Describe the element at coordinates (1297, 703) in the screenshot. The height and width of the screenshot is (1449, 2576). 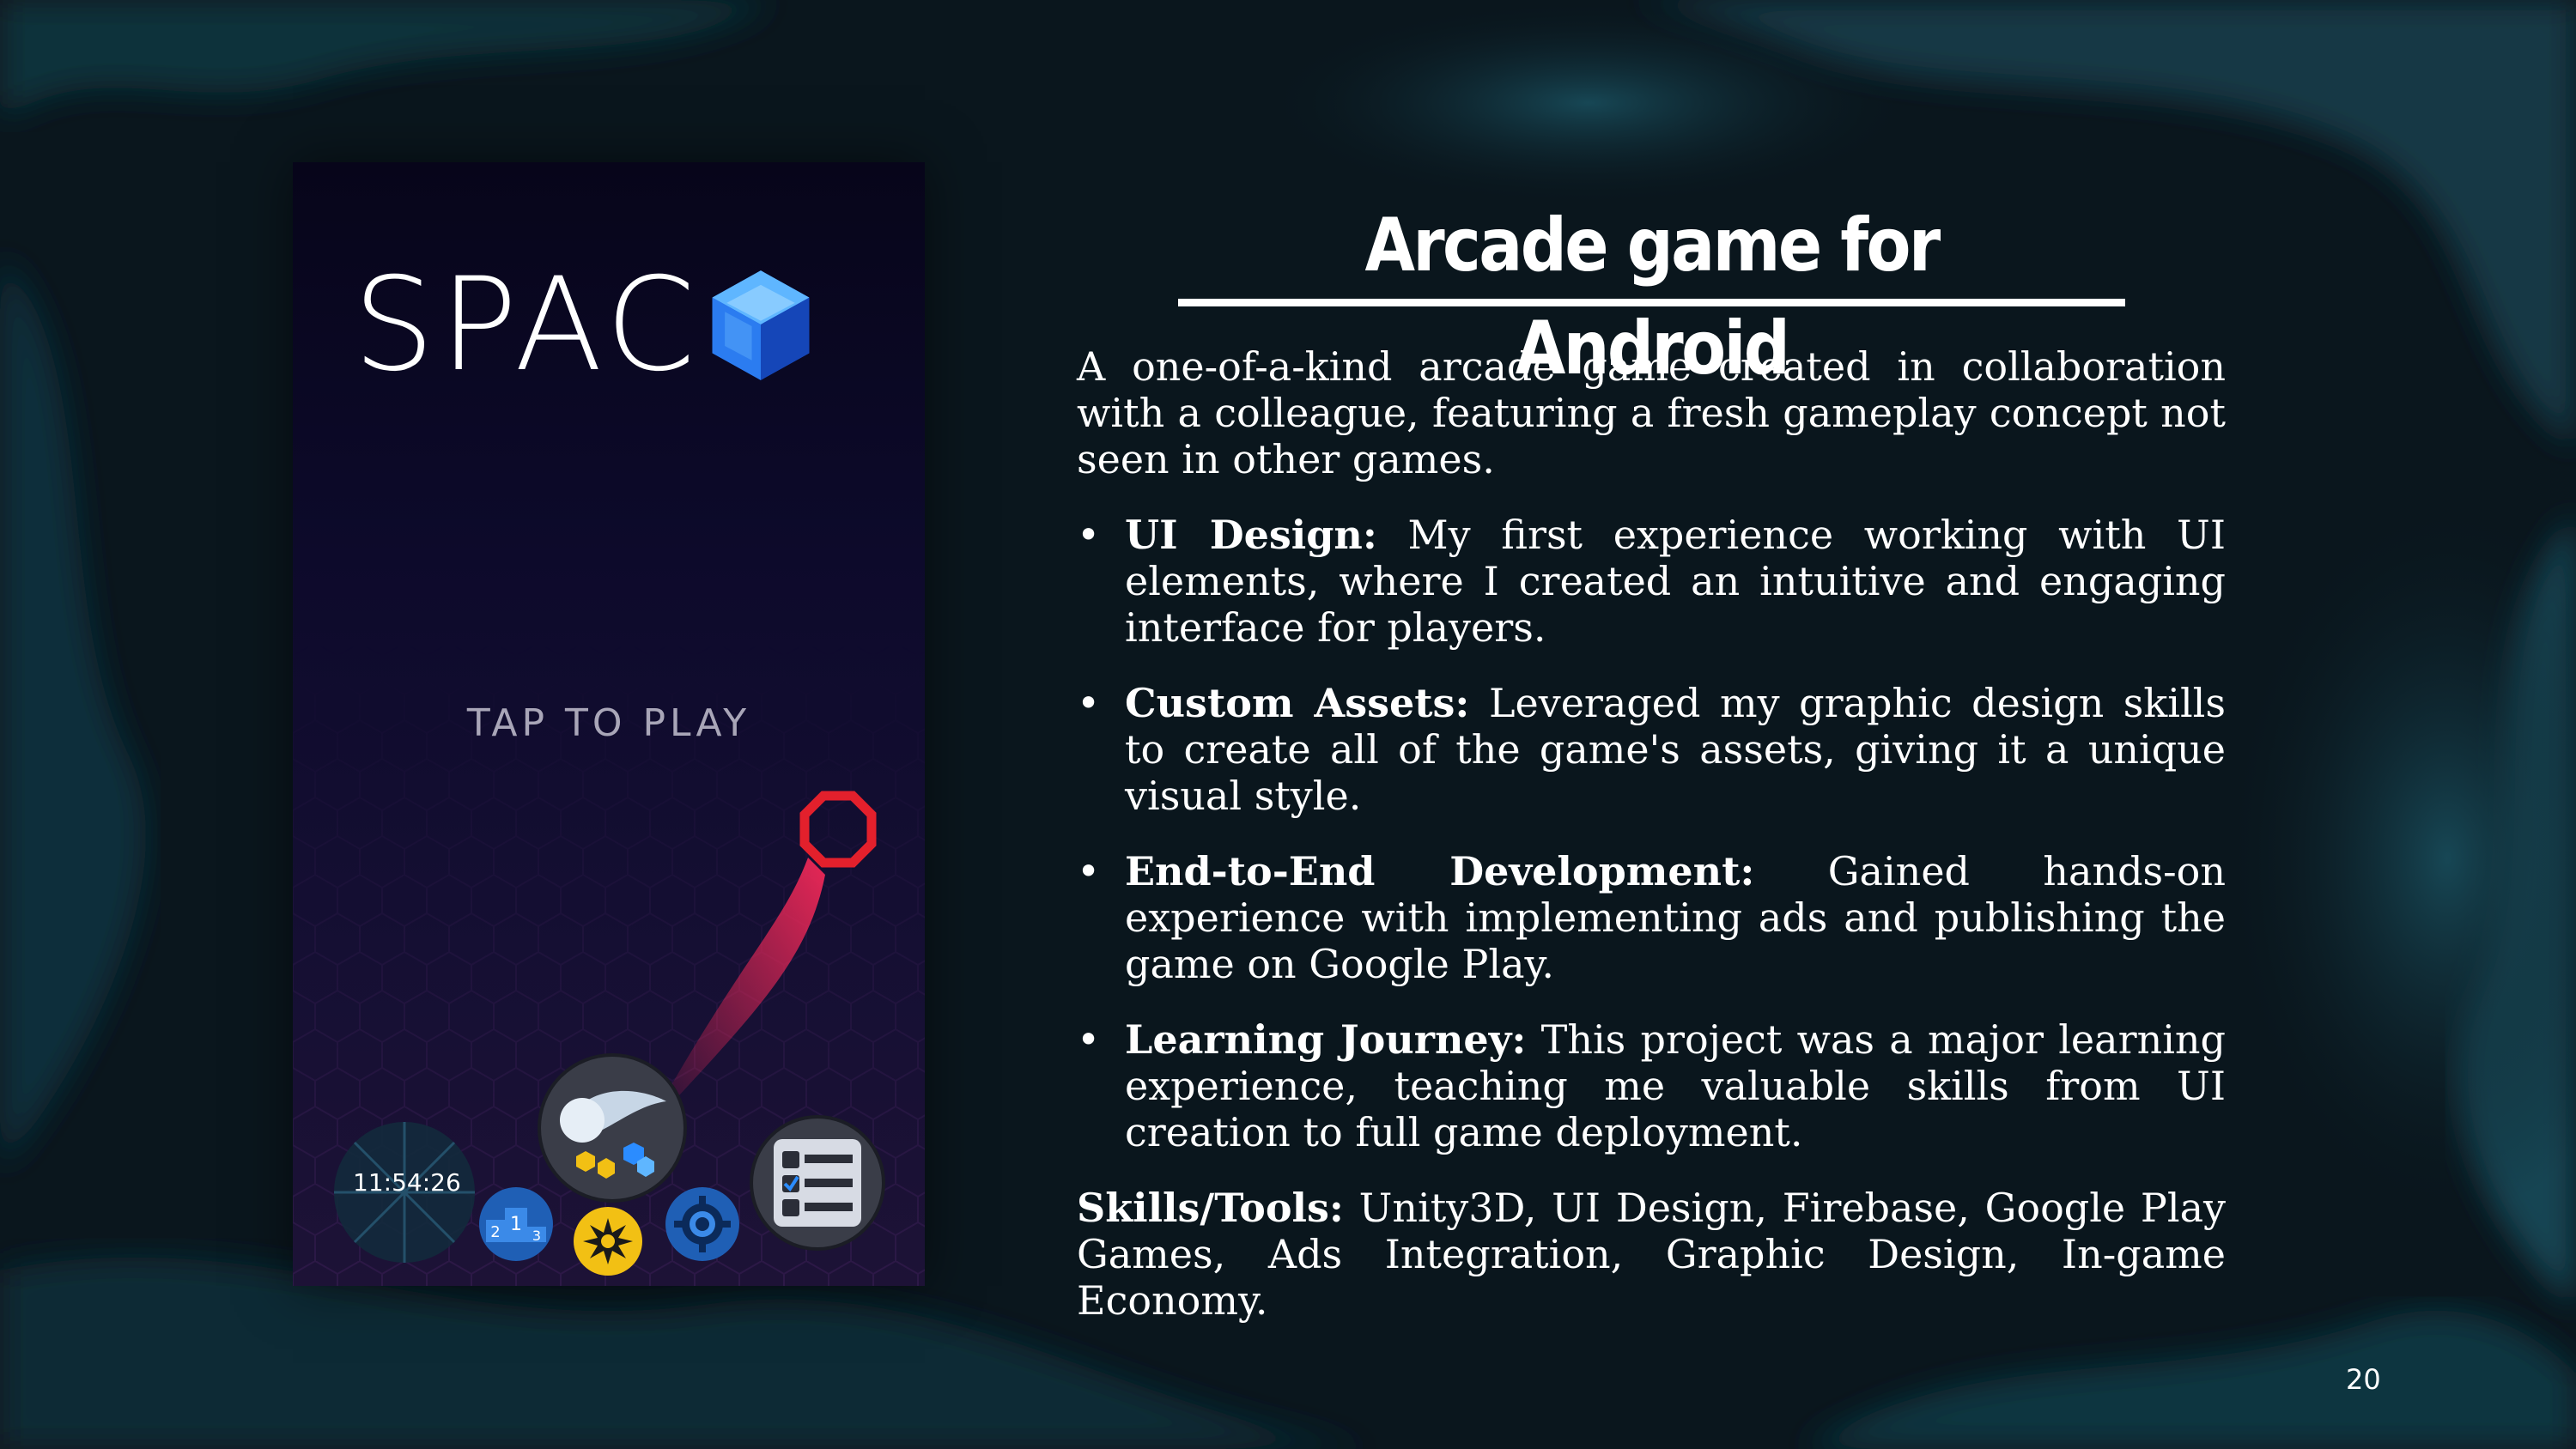
I see `bullet-label: Custom Assets:` at that location.